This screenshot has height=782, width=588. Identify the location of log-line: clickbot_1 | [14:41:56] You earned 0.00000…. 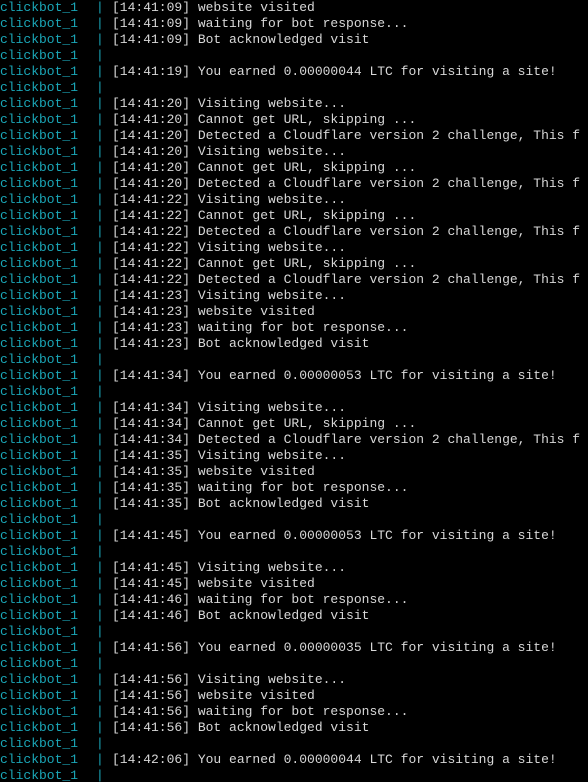
(294, 648).